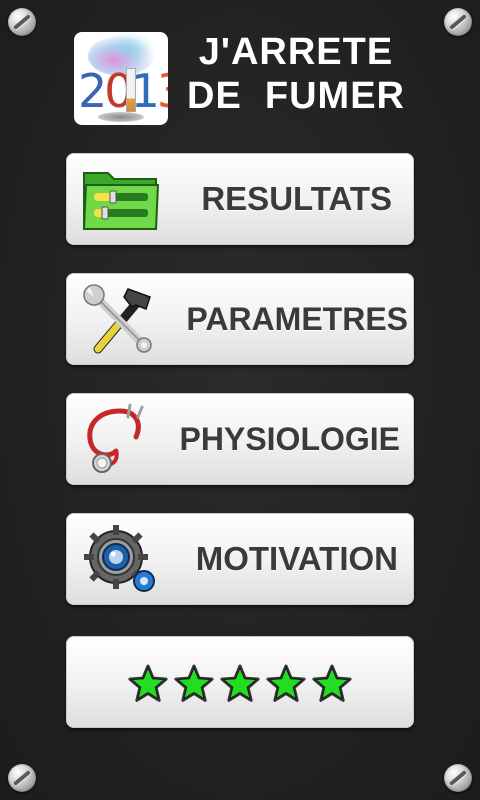 The height and width of the screenshot is (800, 480). Describe the element at coordinates (22, 778) in the screenshot. I see `screw-icon-bottom-left` at that location.